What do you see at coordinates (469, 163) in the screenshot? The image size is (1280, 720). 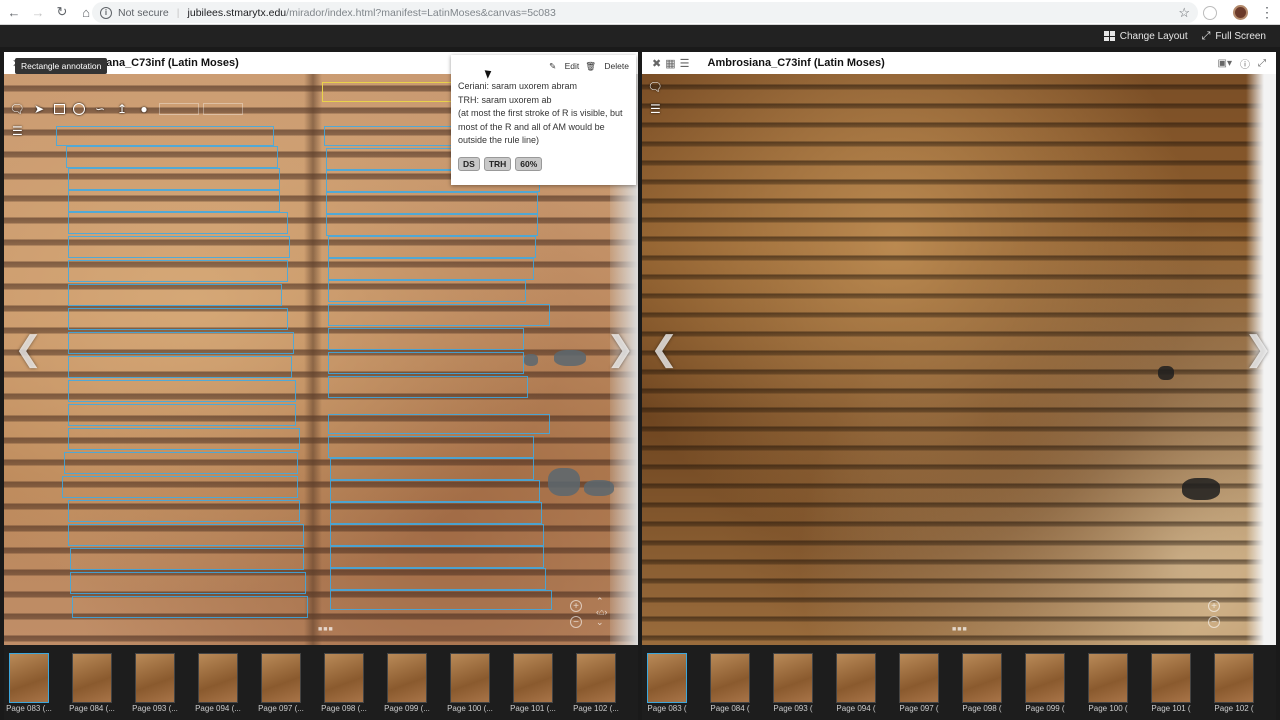 I see `tag-badge: DS` at bounding box center [469, 163].